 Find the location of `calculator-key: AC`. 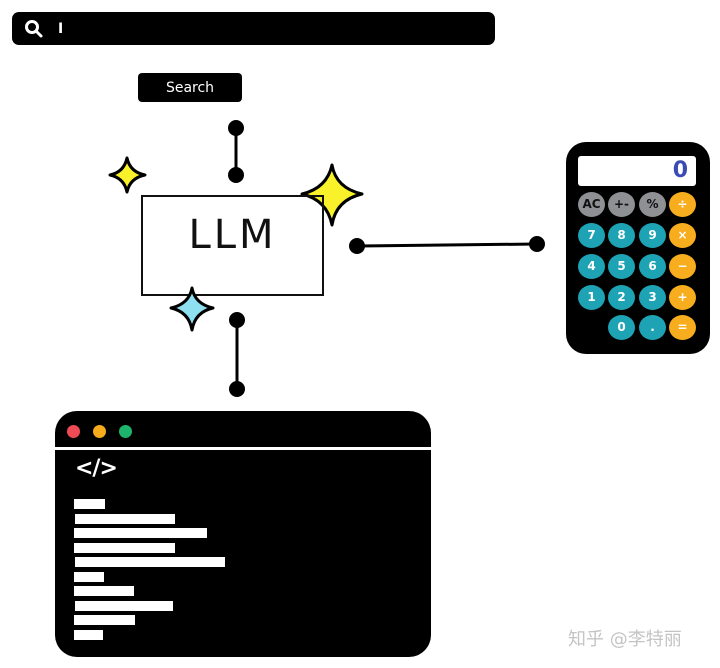

calculator-key: AC is located at coordinates (591, 204).